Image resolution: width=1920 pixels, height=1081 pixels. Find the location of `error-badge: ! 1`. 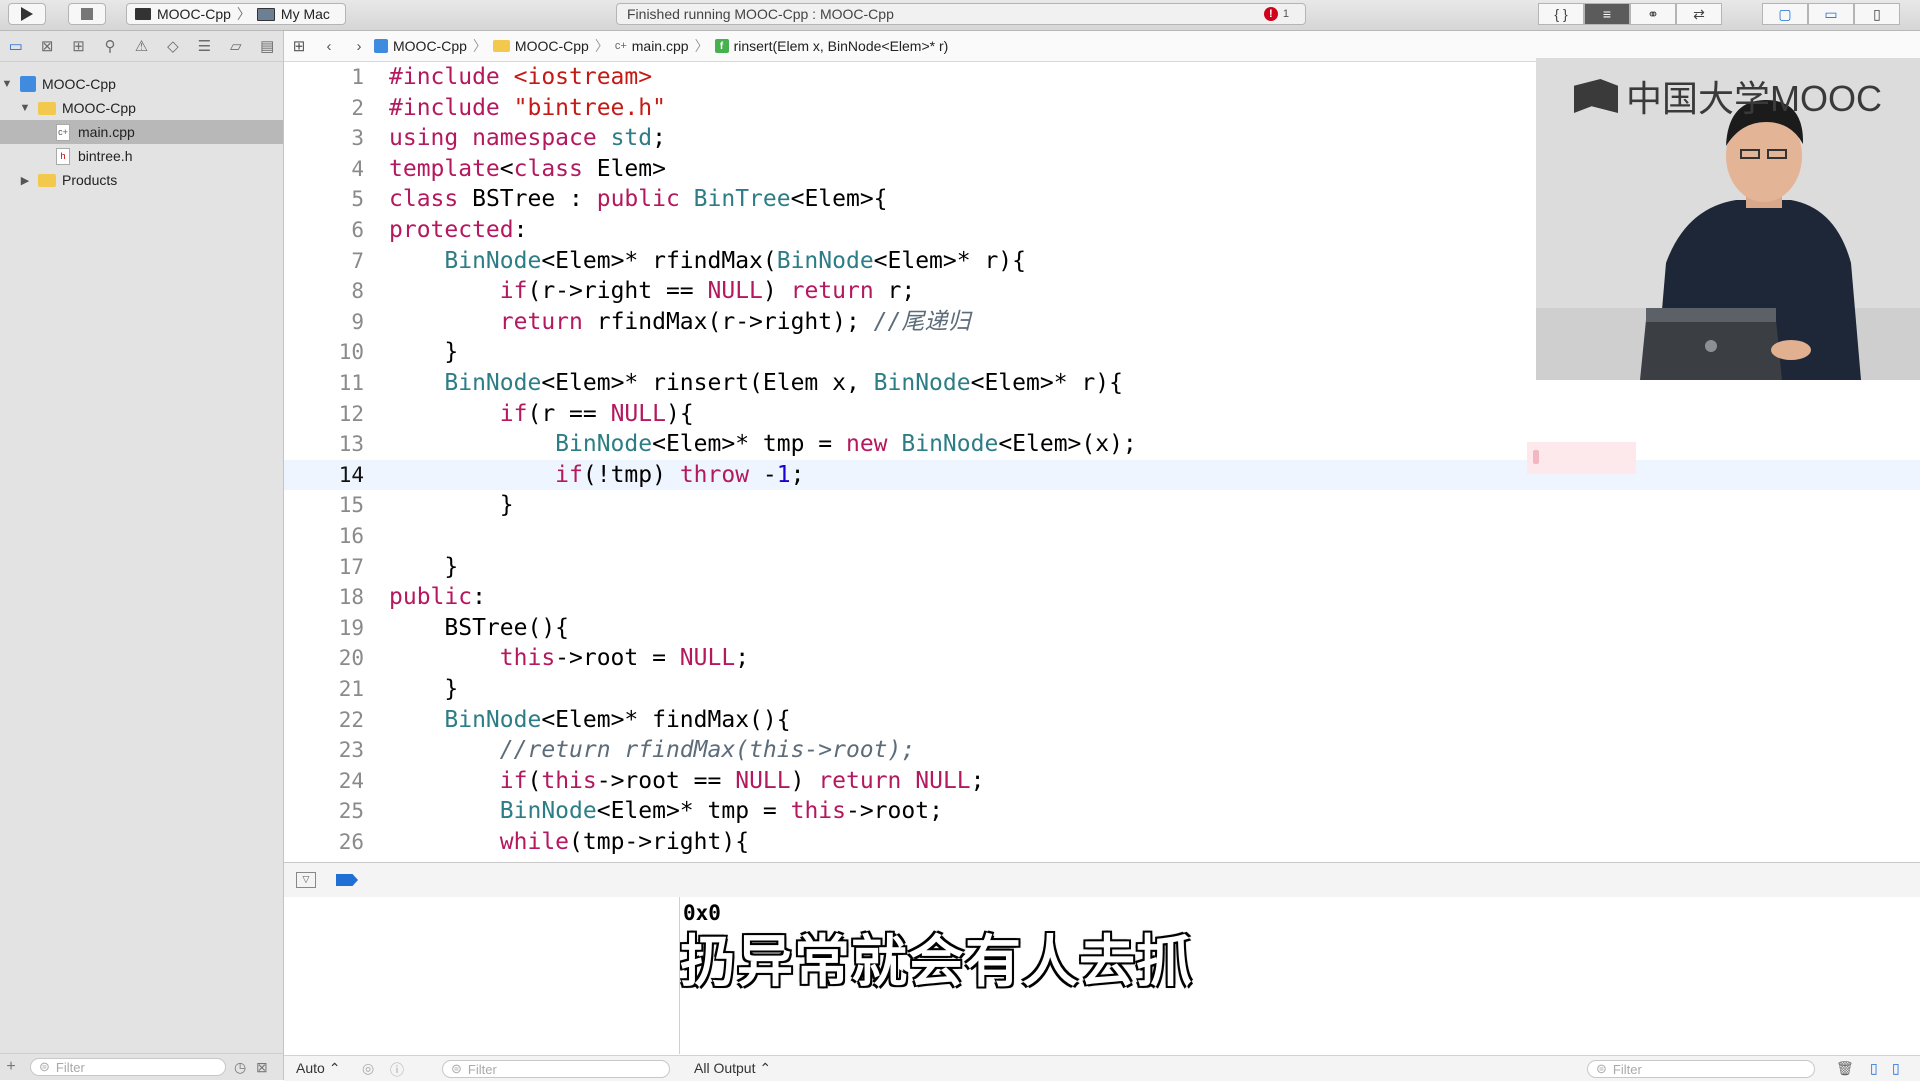

error-badge: ! 1 is located at coordinates (1276, 14).